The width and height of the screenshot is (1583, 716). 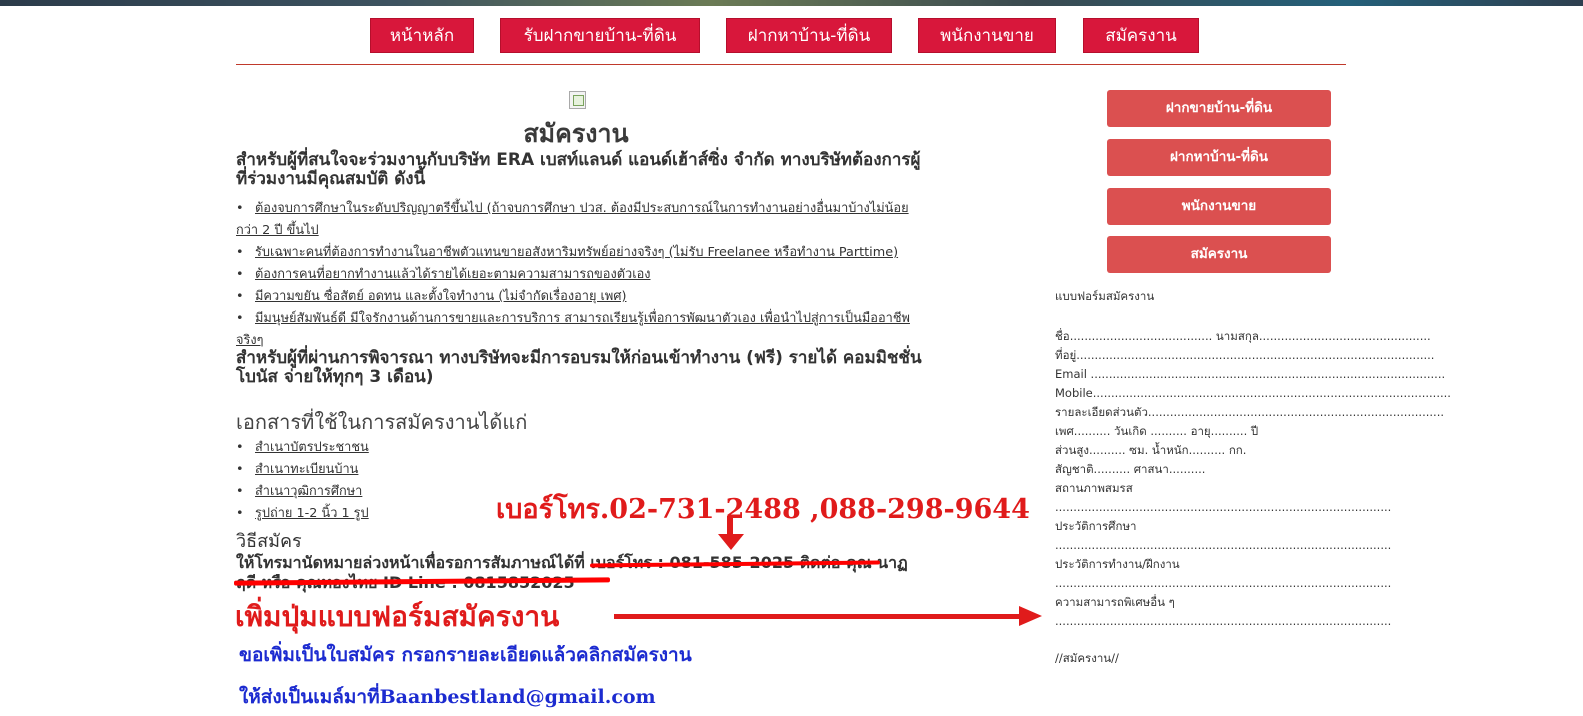 What do you see at coordinates (269, 541) in the screenshot?
I see `how-to-apply-heading: วิธีสมัคร` at bounding box center [269, 541].